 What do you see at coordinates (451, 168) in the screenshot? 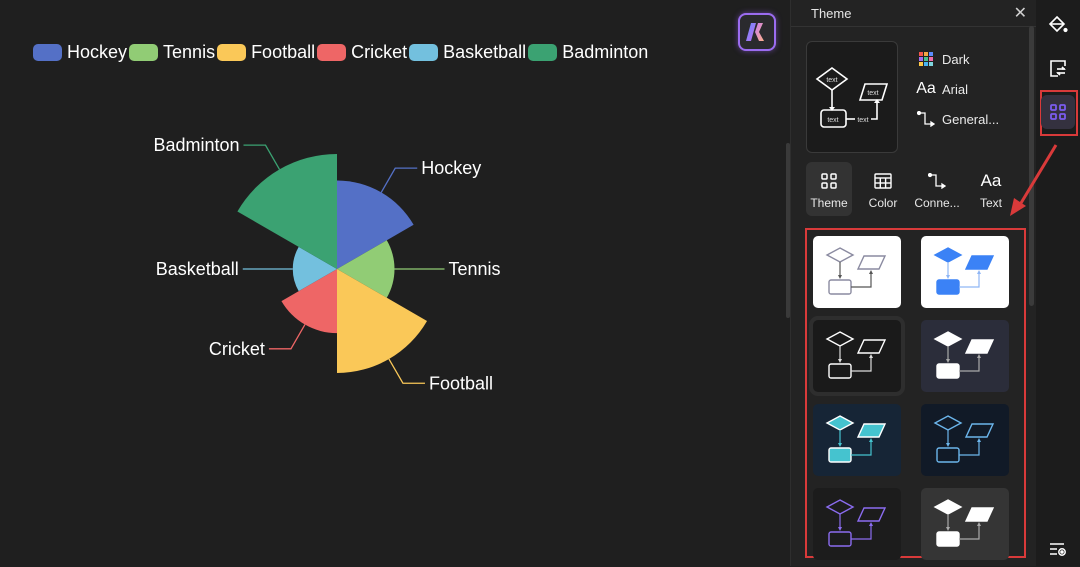
I see `slice-label-hockey: Hockey` at bounding box center [451, 168].